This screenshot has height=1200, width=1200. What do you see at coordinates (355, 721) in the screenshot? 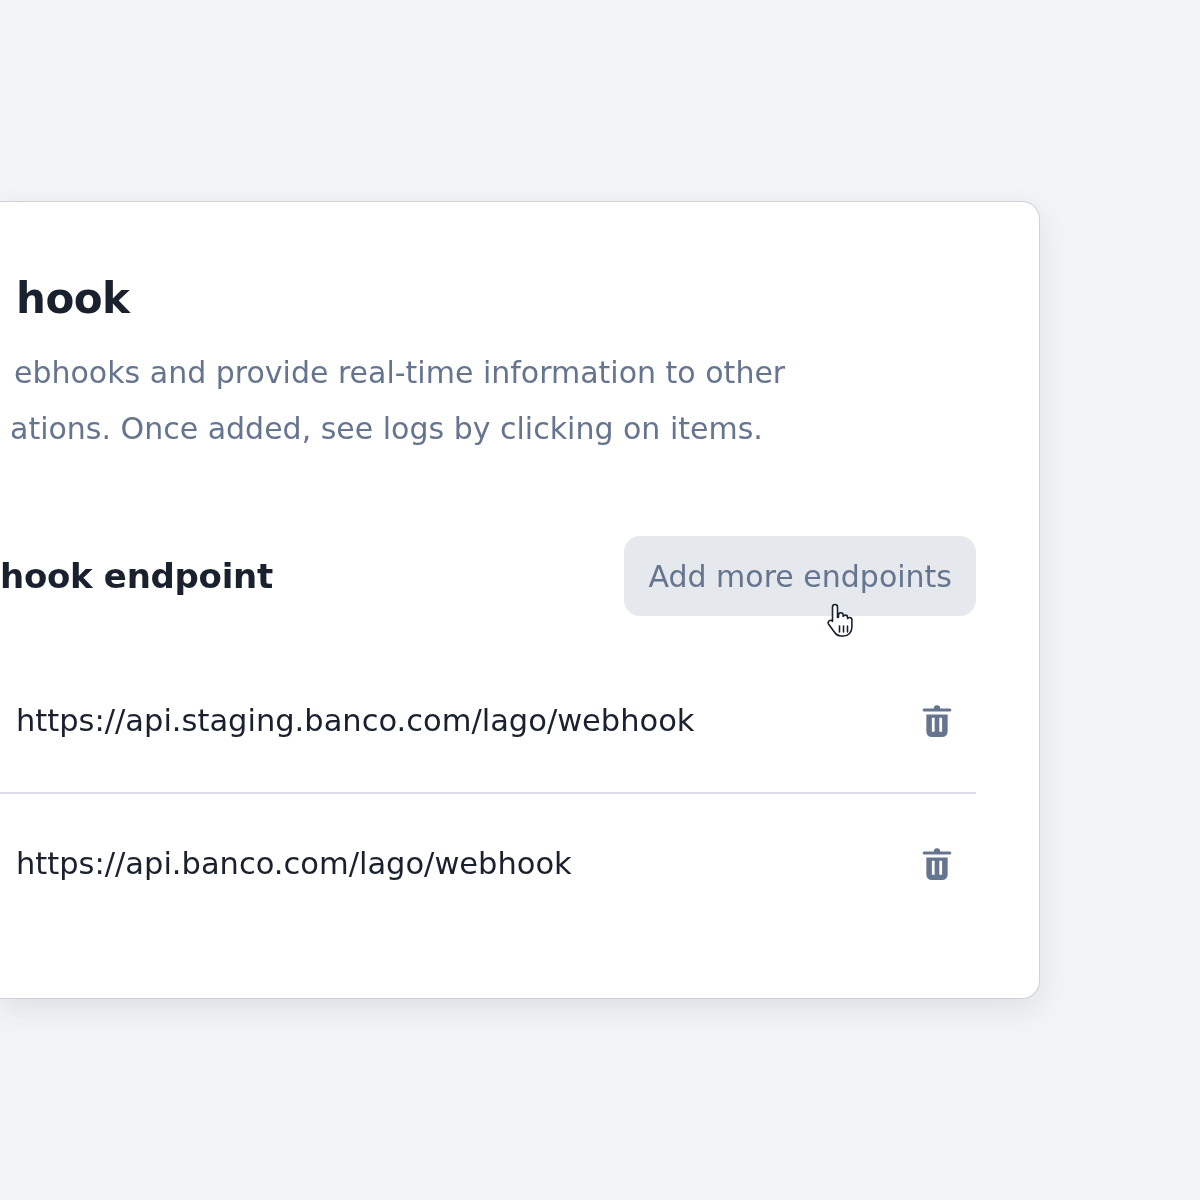
I see `endpoint-url: https://api.staging.banco.com/lago/webhook` at bounding box center [355, 721].